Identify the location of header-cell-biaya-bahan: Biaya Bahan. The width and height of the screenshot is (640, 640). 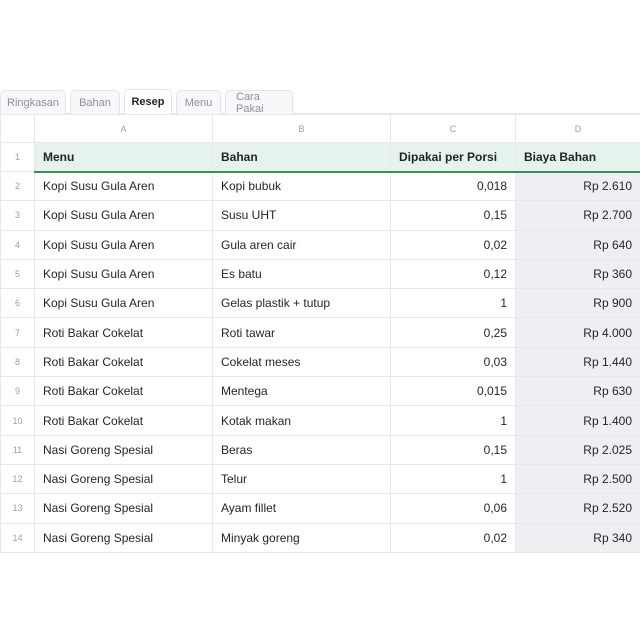
(577, 157).